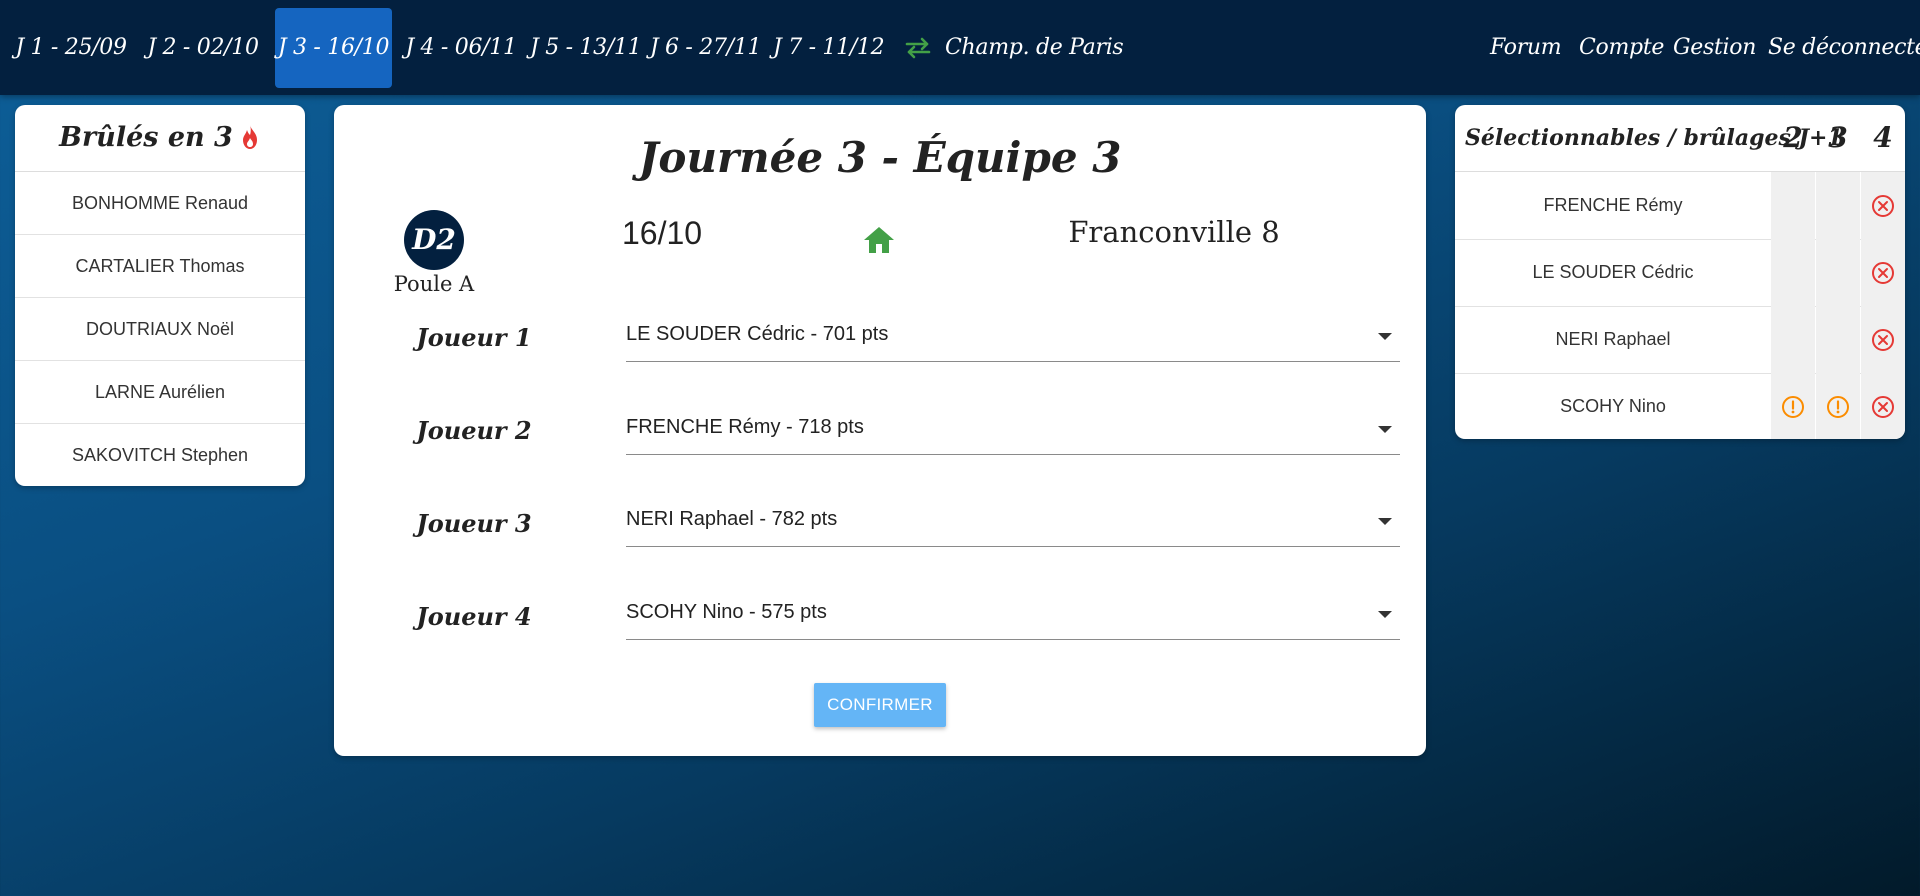  Describe the element at coordinates (474, 337) in the screenshot. I see `player-slot-label-1: Joueur 1` at that location.